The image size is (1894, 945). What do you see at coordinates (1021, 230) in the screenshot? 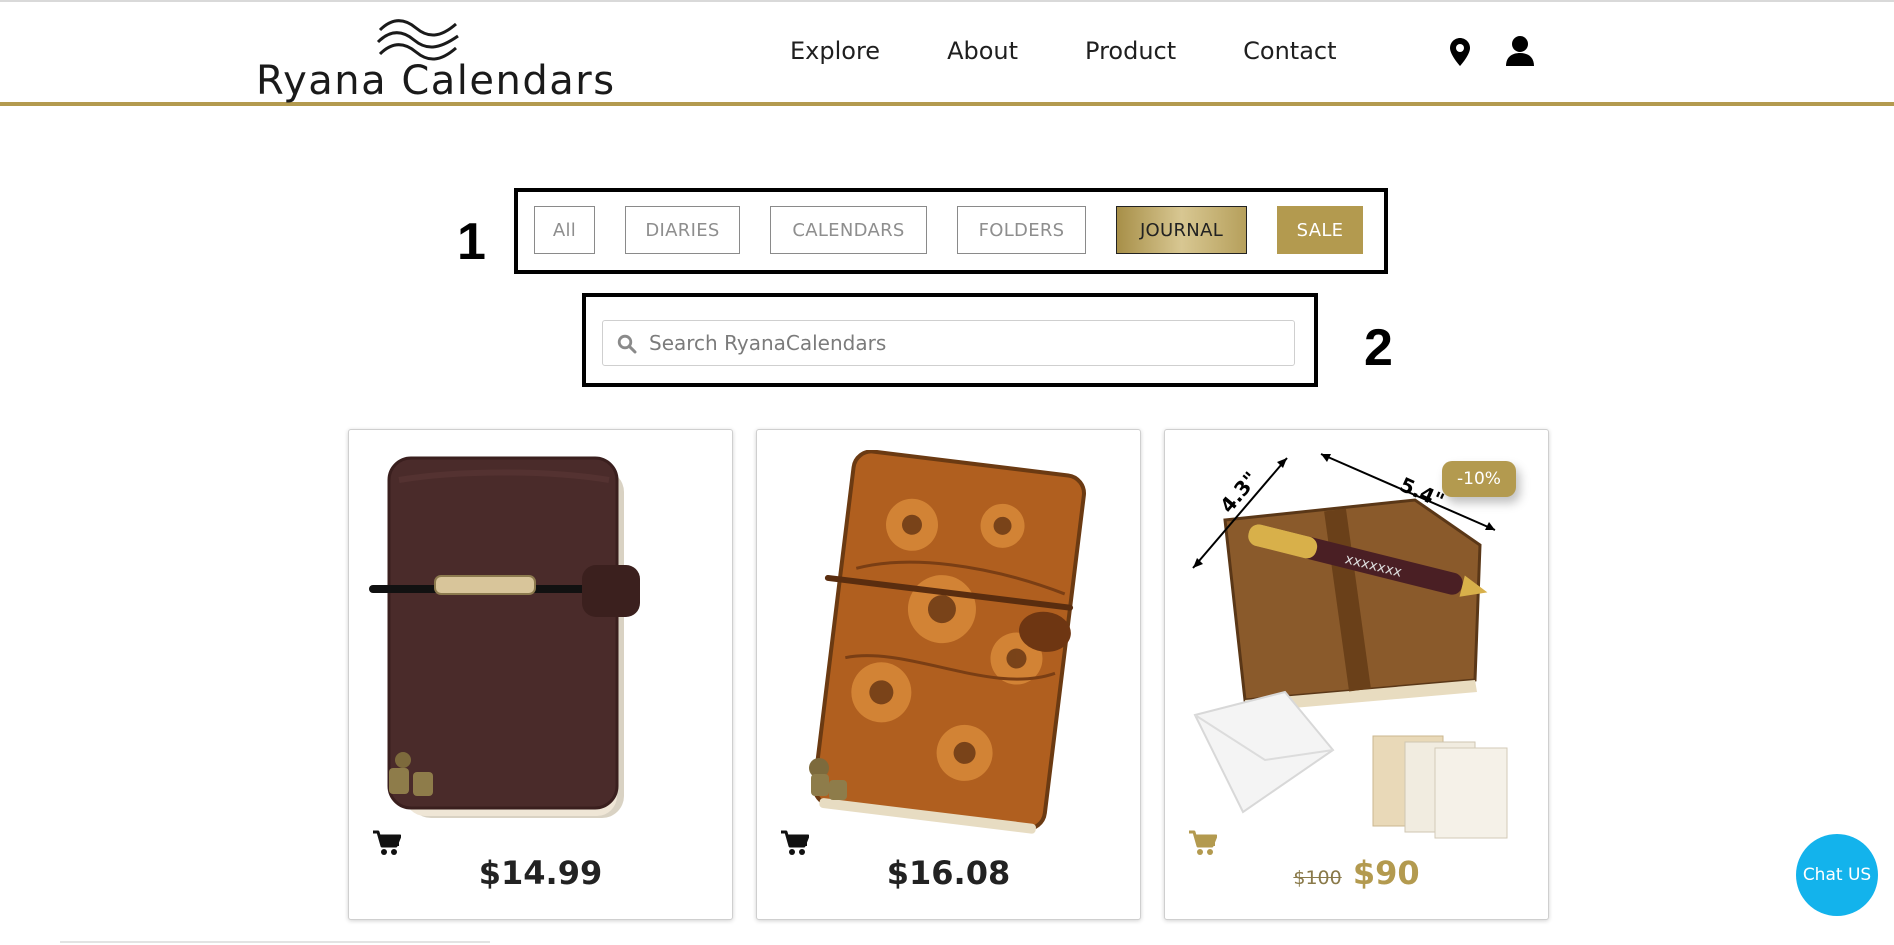
I see `filter-folders-button: FOLDERS` at bounding box center [1021, 230].